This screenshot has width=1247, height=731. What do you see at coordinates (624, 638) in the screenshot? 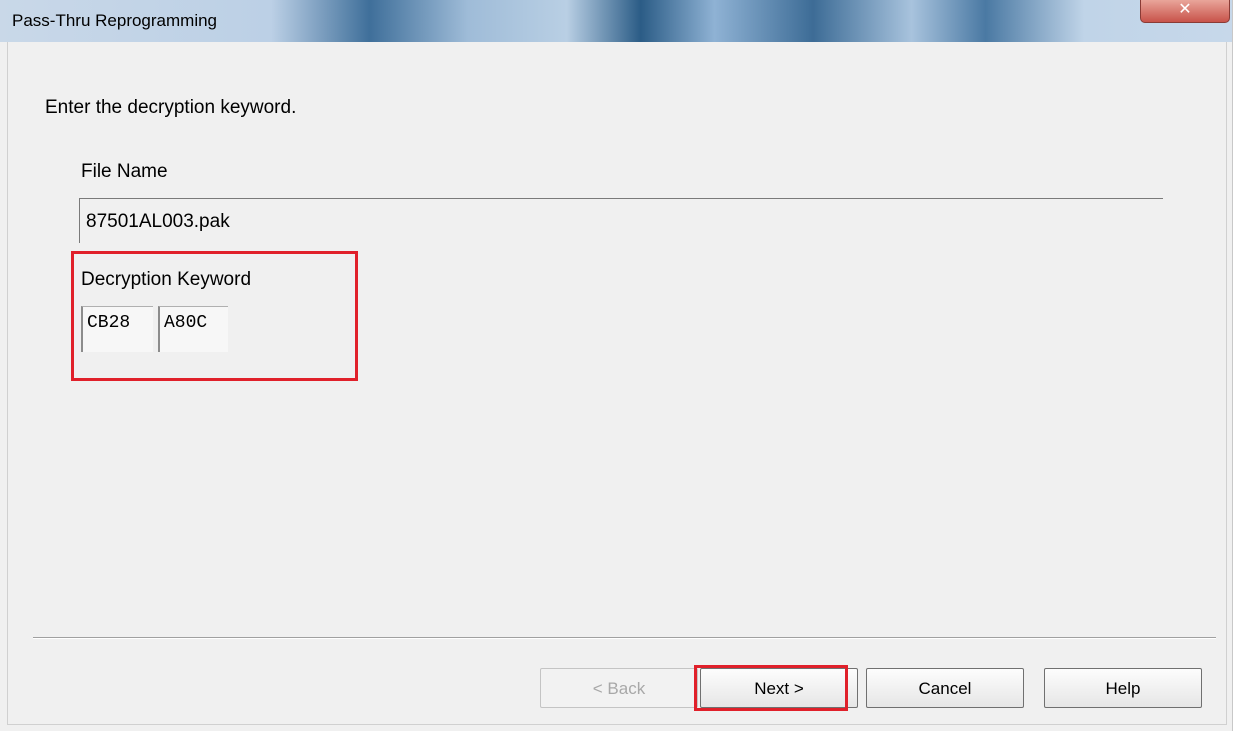
I see `button-separator` at bounding box center [624, 638].